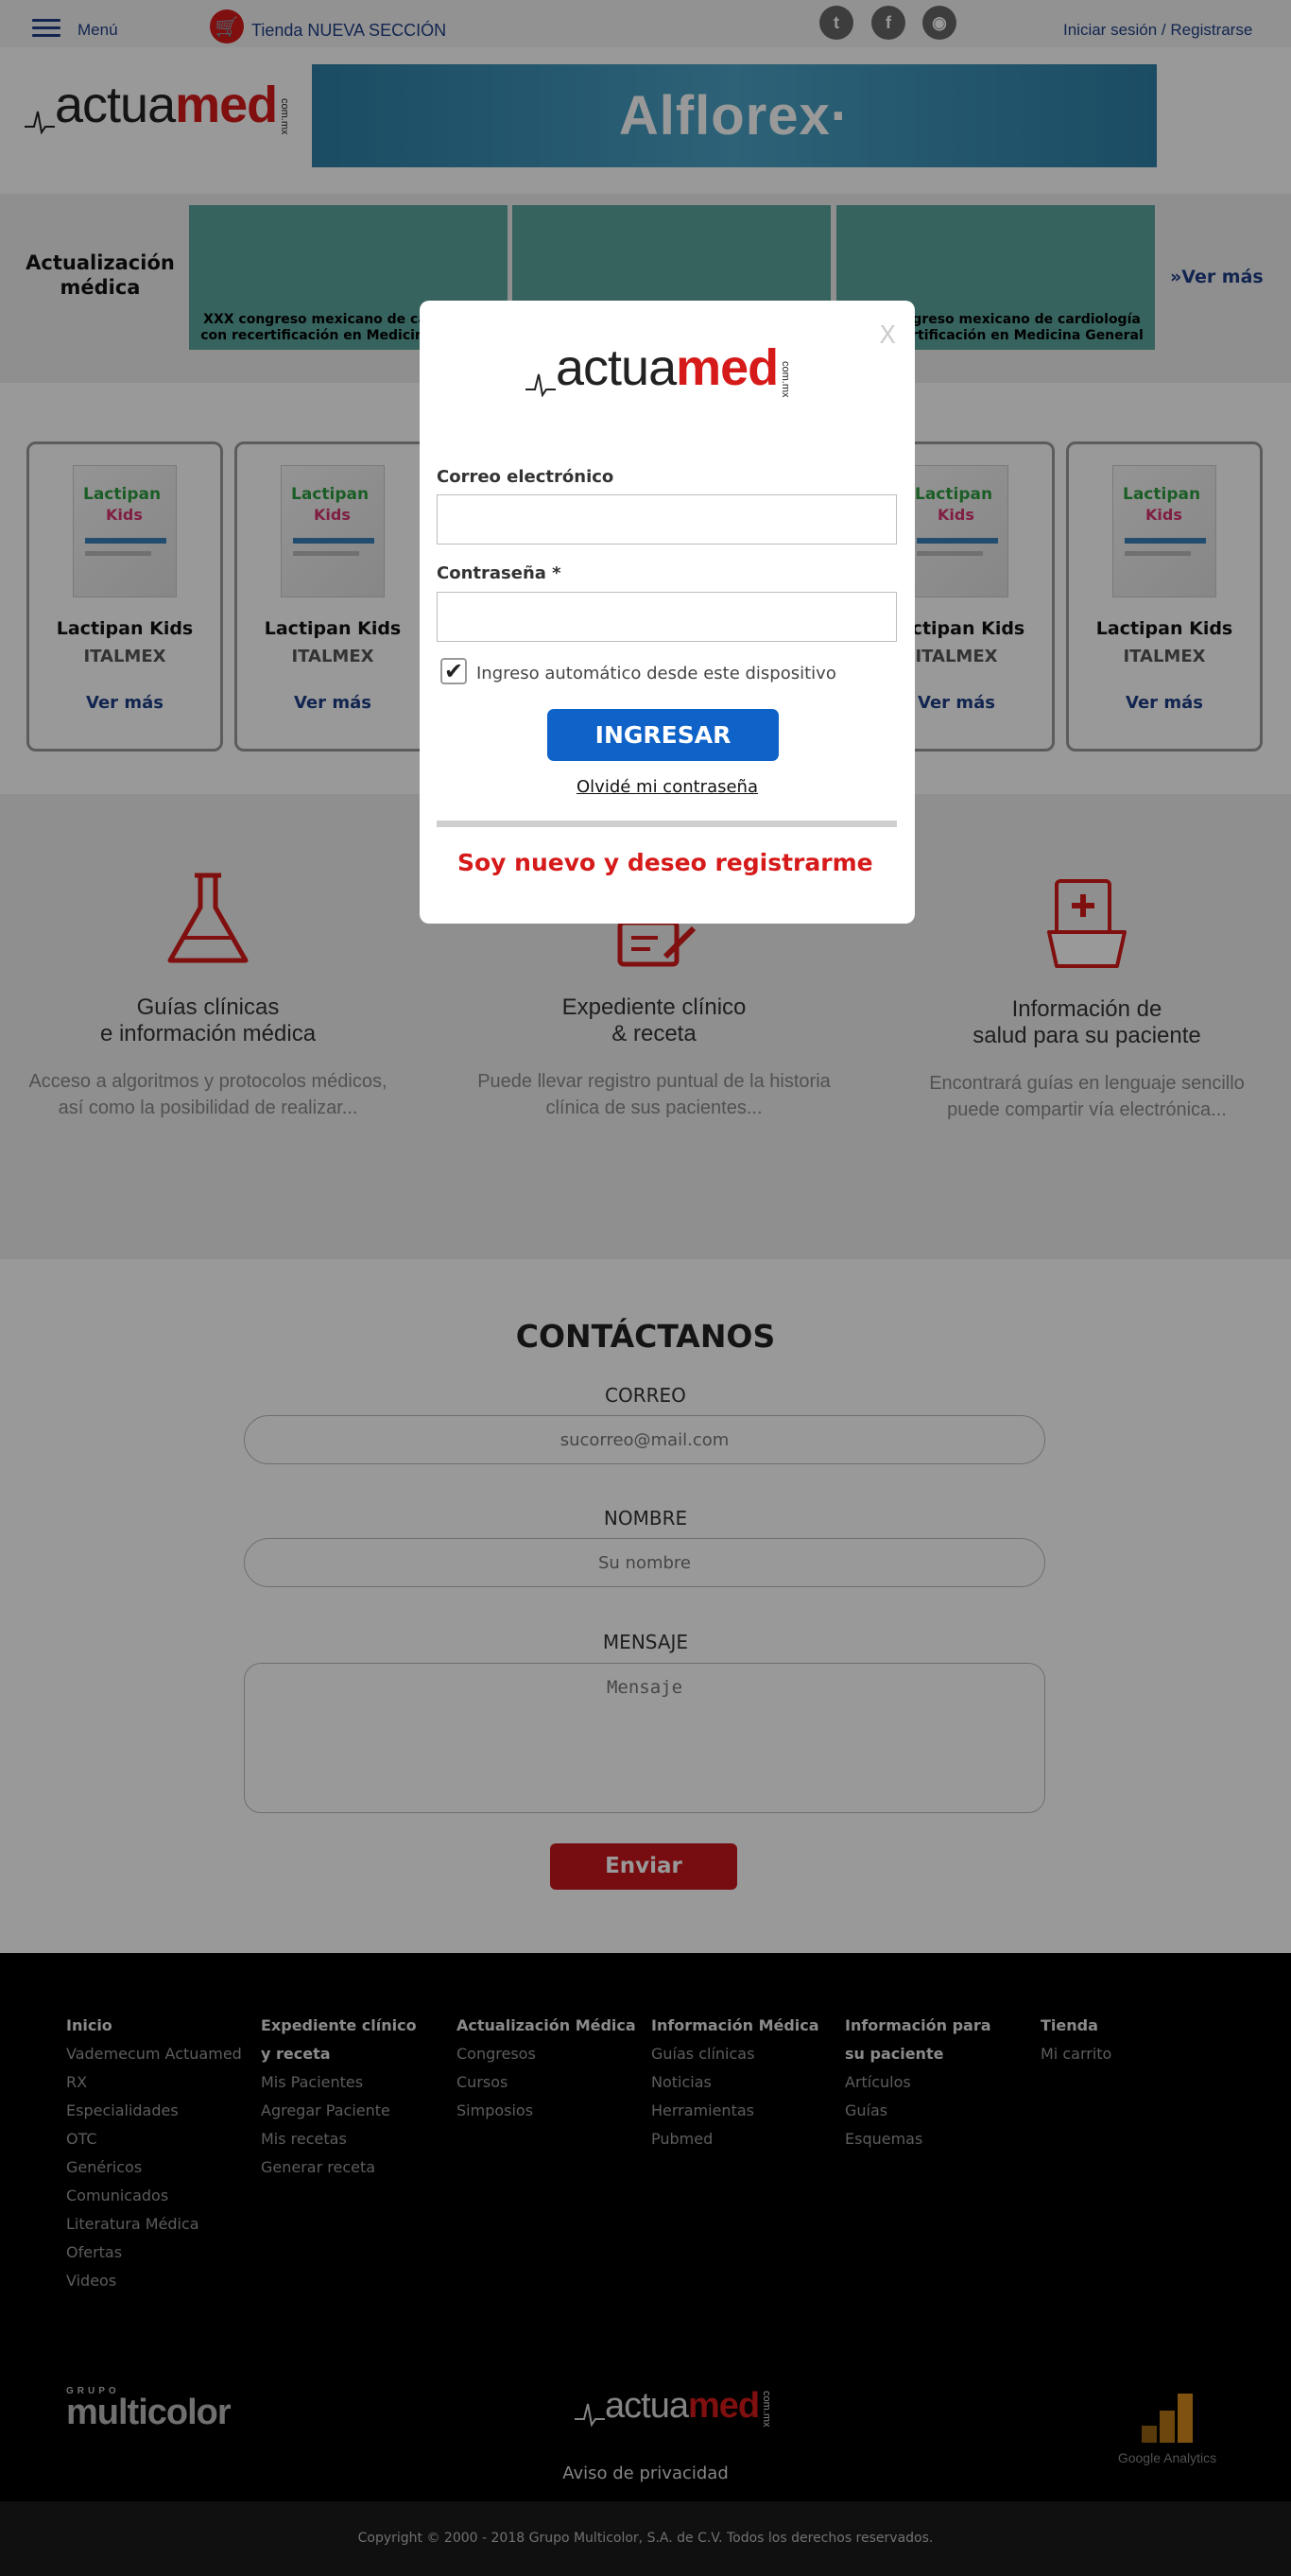  What do you see at coordinates (658, 367) in the screenshot?
I see `modal-actuamed-logo: actua med com.mx` at bounding box center [658, 367].